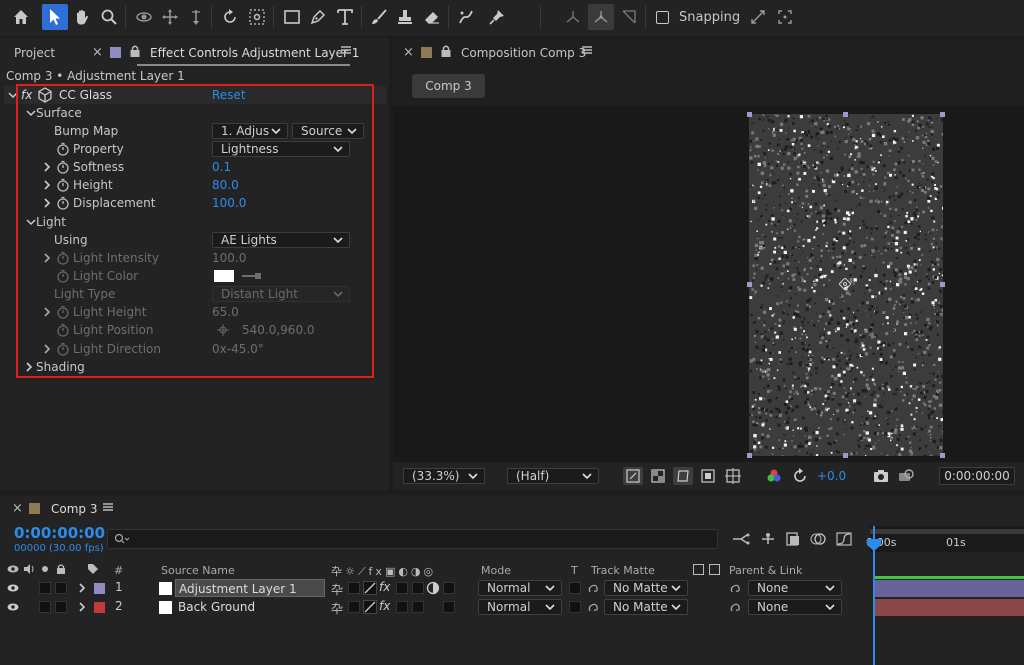 This screenshot has width=1024, height=665. What do you see at coordinates (831, 476) in the screenshot?
I see `exposure-value: +0.0` at bounding box center [831, 476].